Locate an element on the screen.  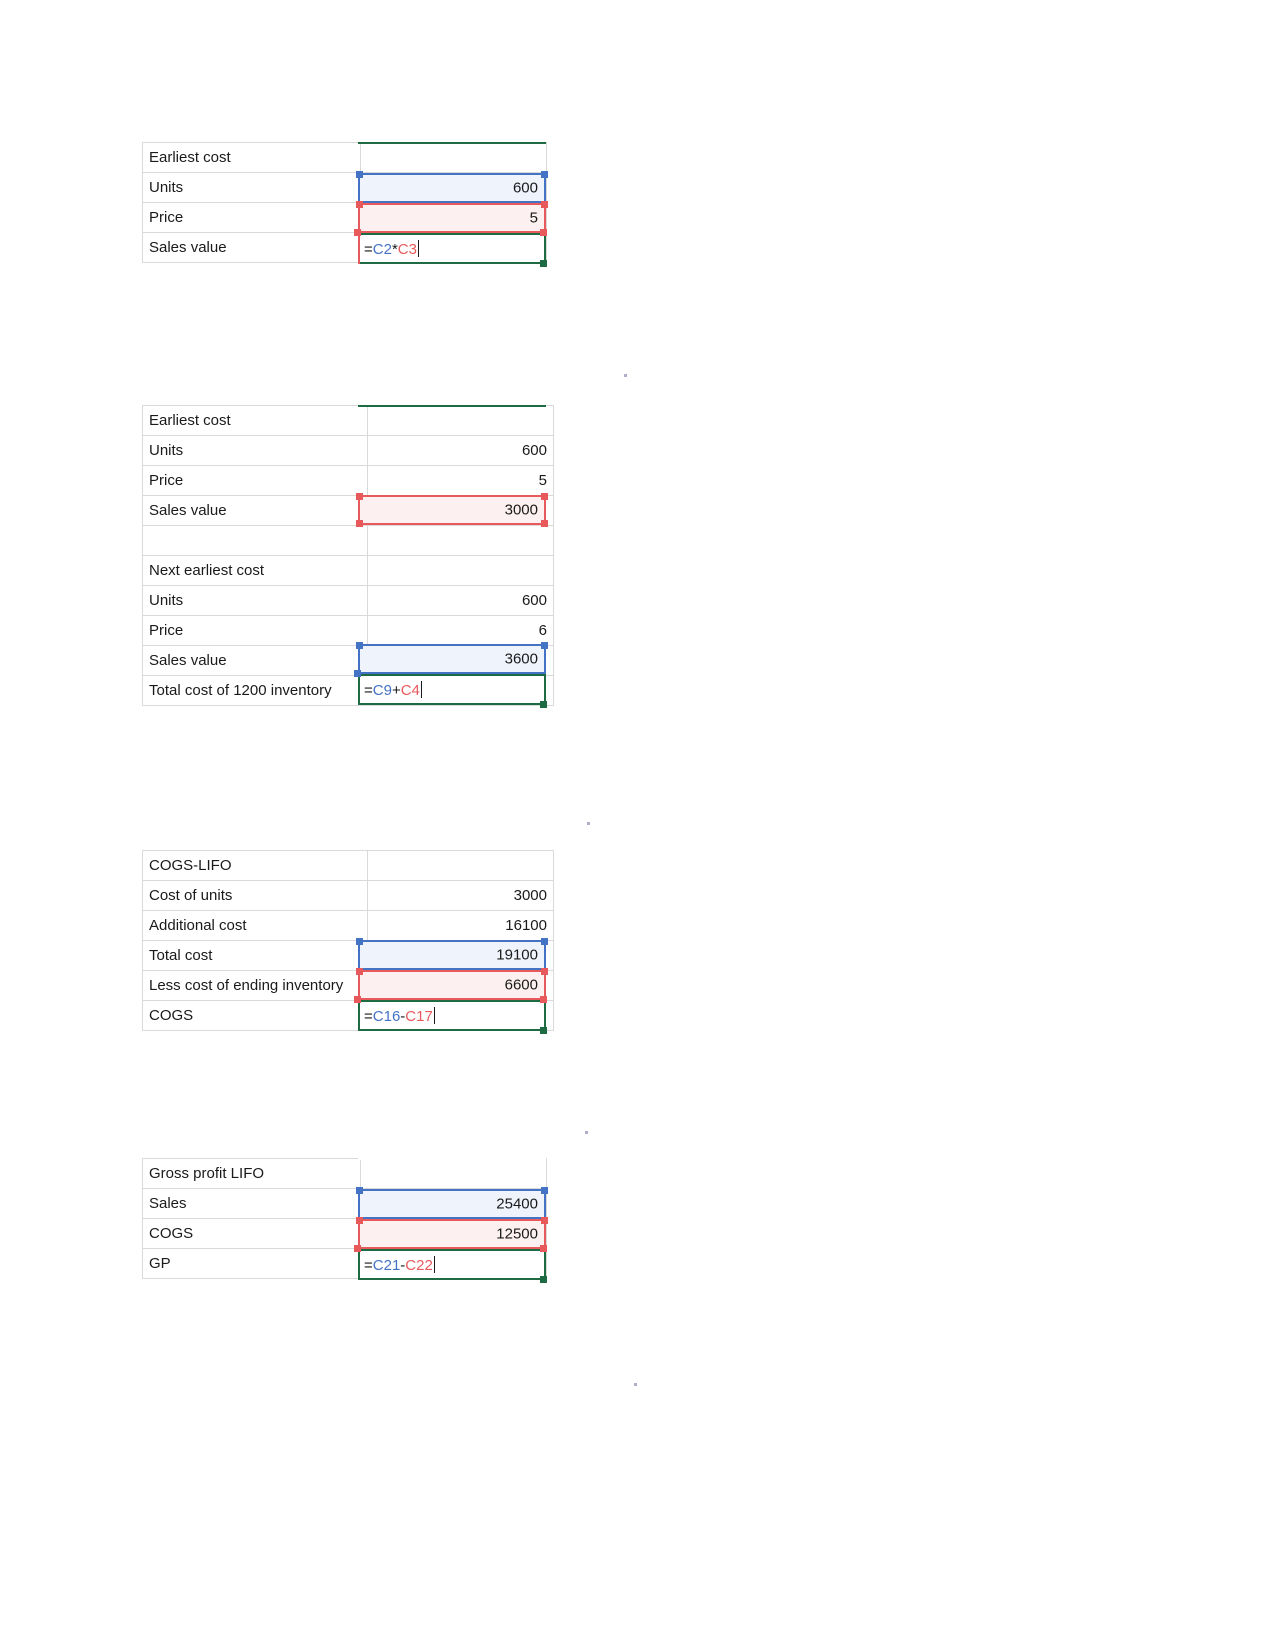
row-label: Next earliest cost is located at coordinates (255, 570).